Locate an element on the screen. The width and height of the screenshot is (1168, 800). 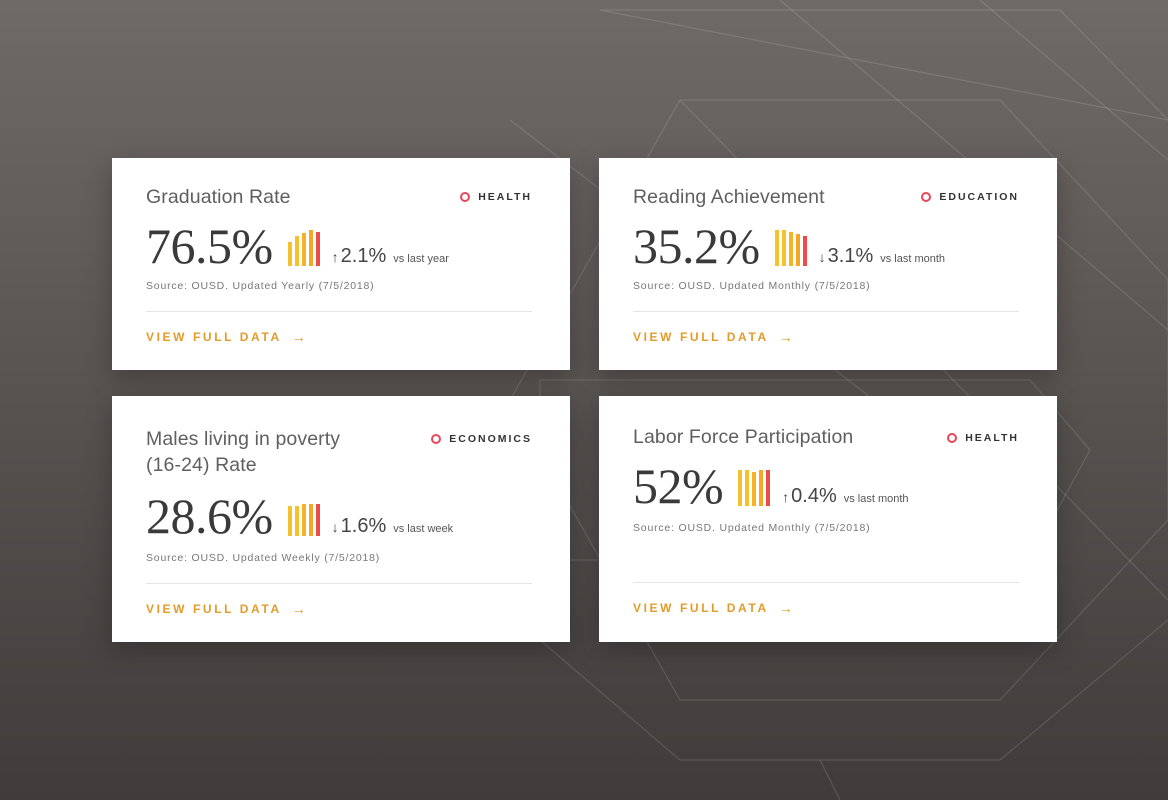
change-indicator: ↓ 3.1% vs last month is located at coordinates (882, 256).